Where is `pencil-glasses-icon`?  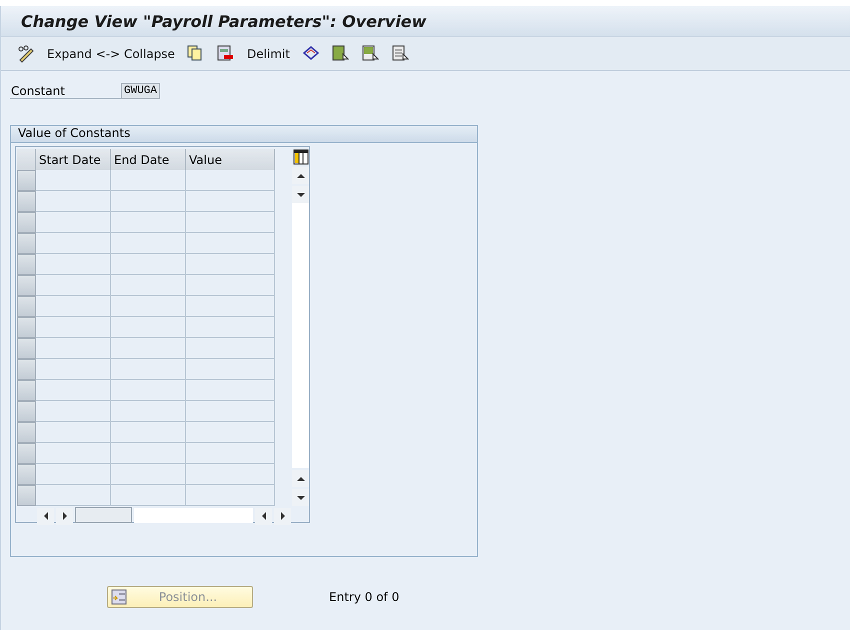 pencil-glasses-icon is located at coordinates (26, 53).